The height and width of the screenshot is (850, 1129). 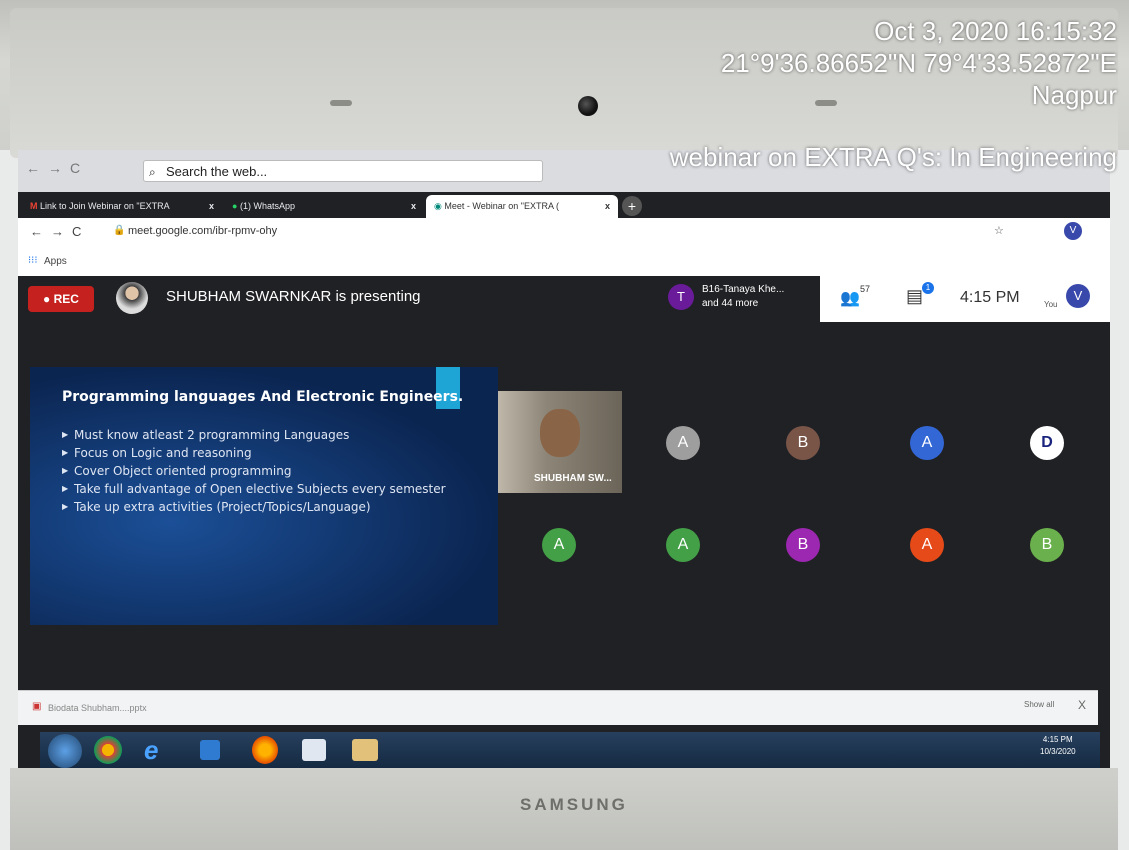 What do you see at coordinates (990, 297) in the screenshot?
I see `meet-clock: 4:15 PM` at bounding box center [990, 297].